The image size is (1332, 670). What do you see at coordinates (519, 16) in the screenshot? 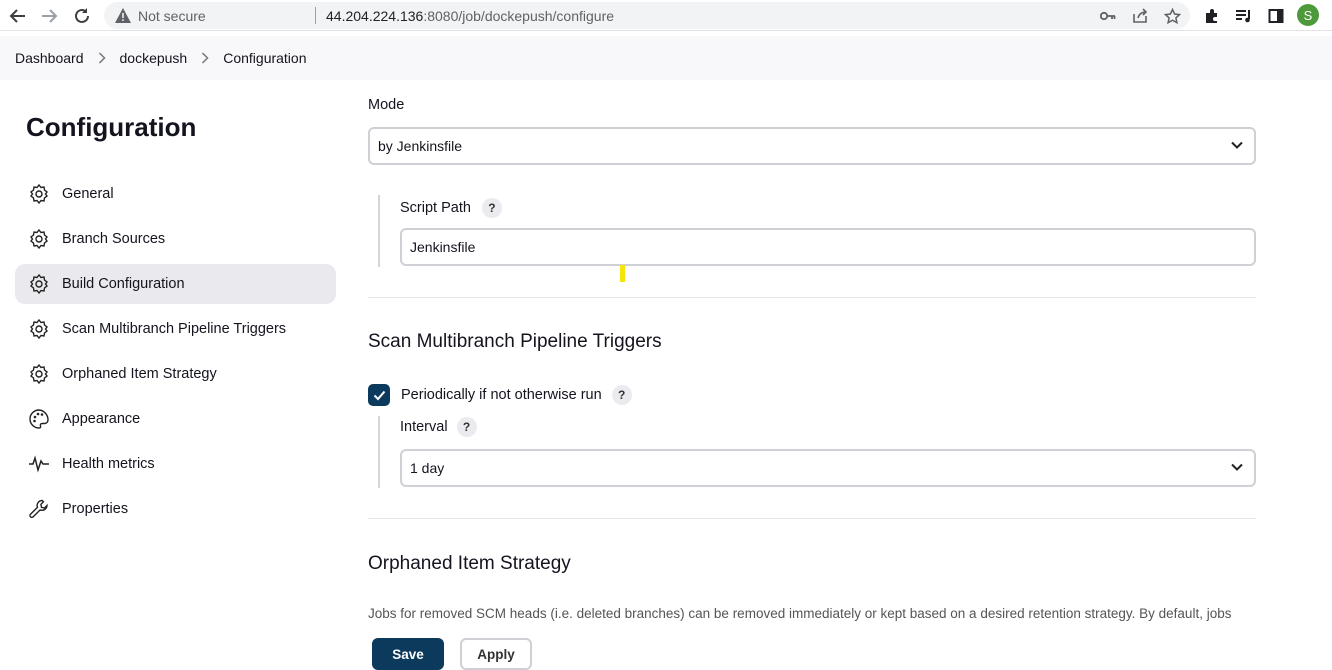
I see `url-path: :8080/job/dockepush/configure` at bounding box center [519, 16].